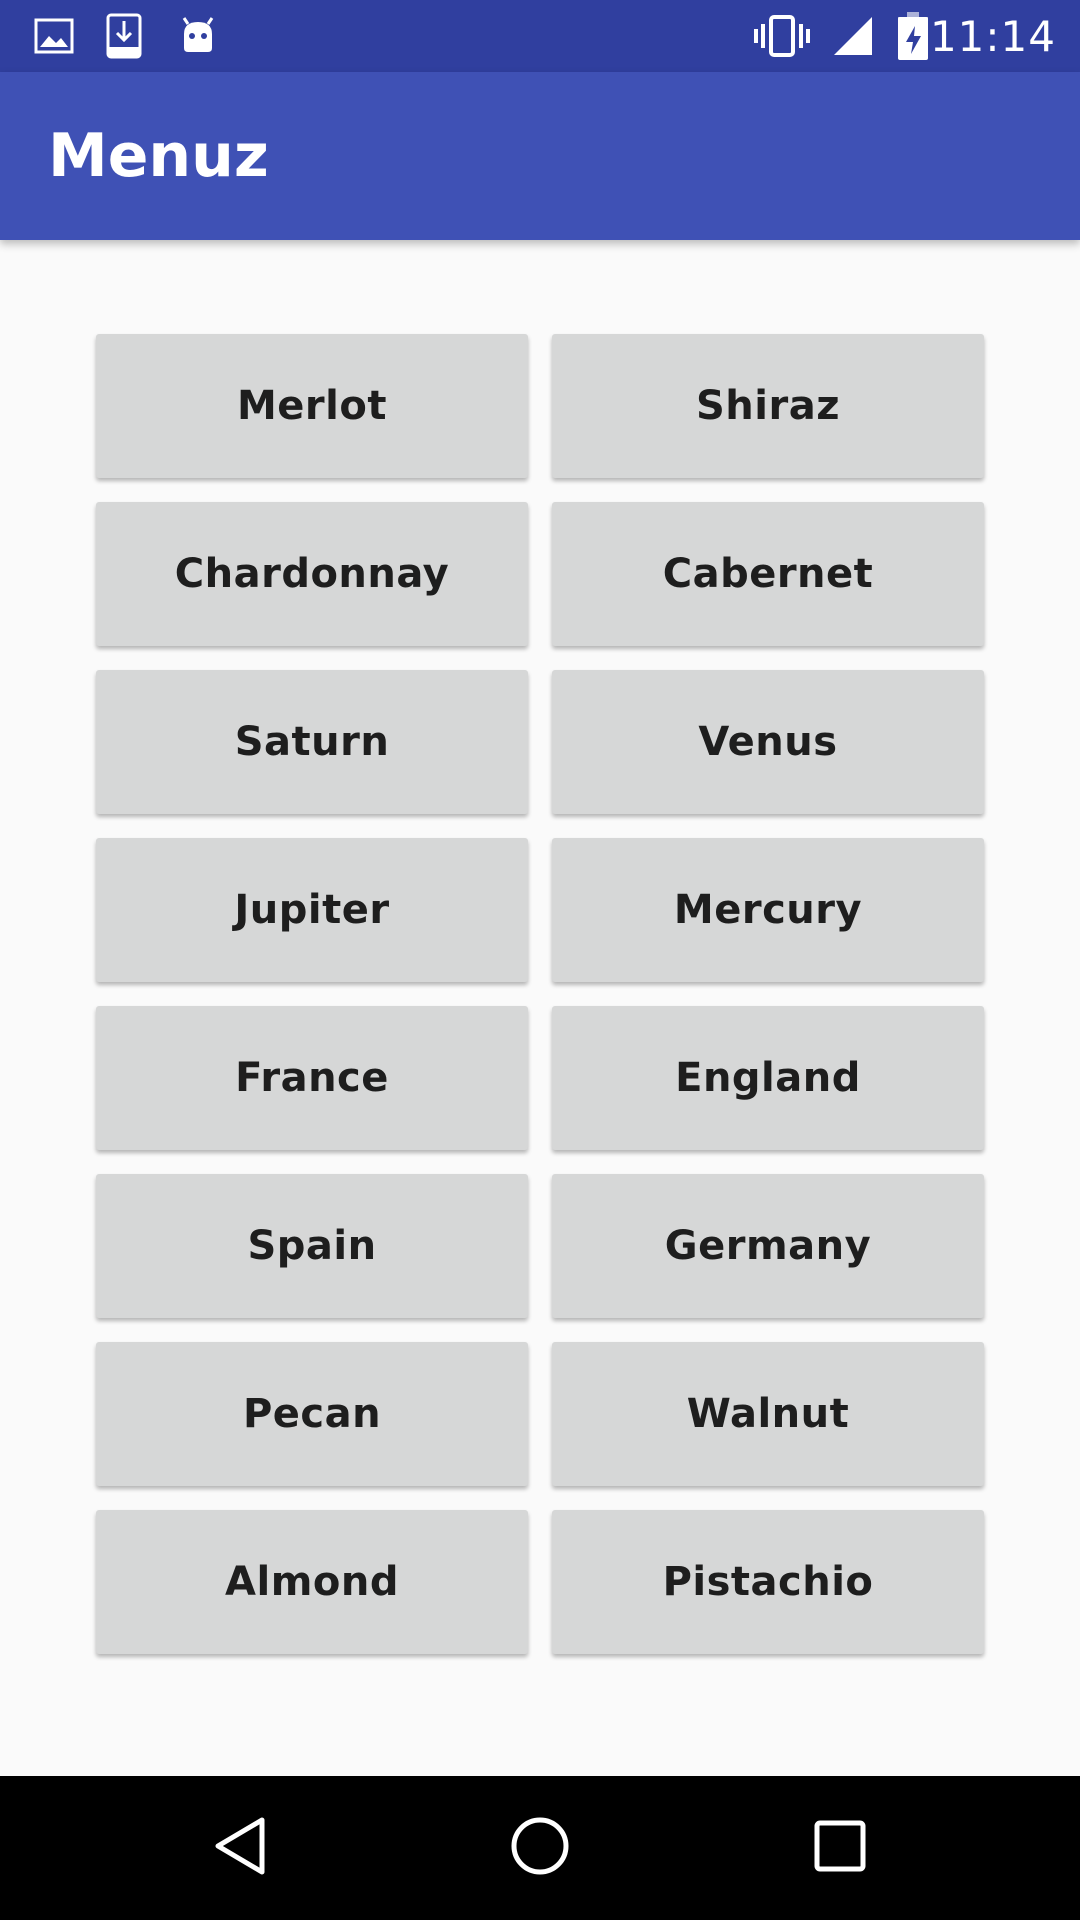  What do you see at coordinates (198, 36) in the screenshot?
I see `android-icon` at bounding box center [198, 36].